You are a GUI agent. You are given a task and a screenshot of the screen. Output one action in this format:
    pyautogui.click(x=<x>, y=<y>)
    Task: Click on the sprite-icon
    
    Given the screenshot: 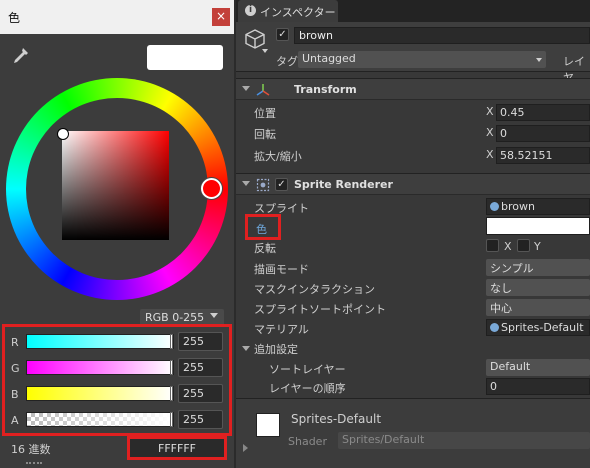 What is the action you would take?
    pyautogui.click(x=494, y=206)
    